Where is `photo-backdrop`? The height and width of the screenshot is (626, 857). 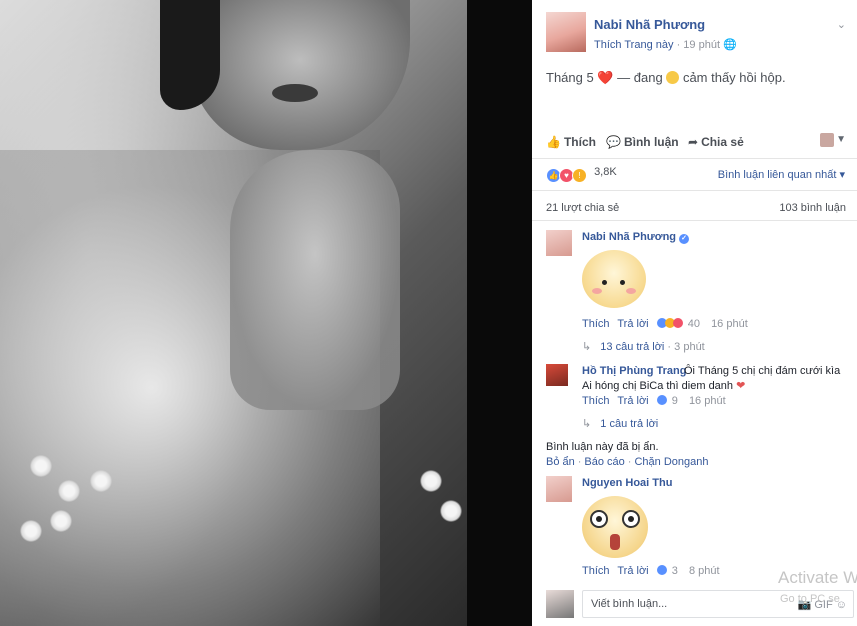
photo-backdrop is located at coordinates (499, 313).